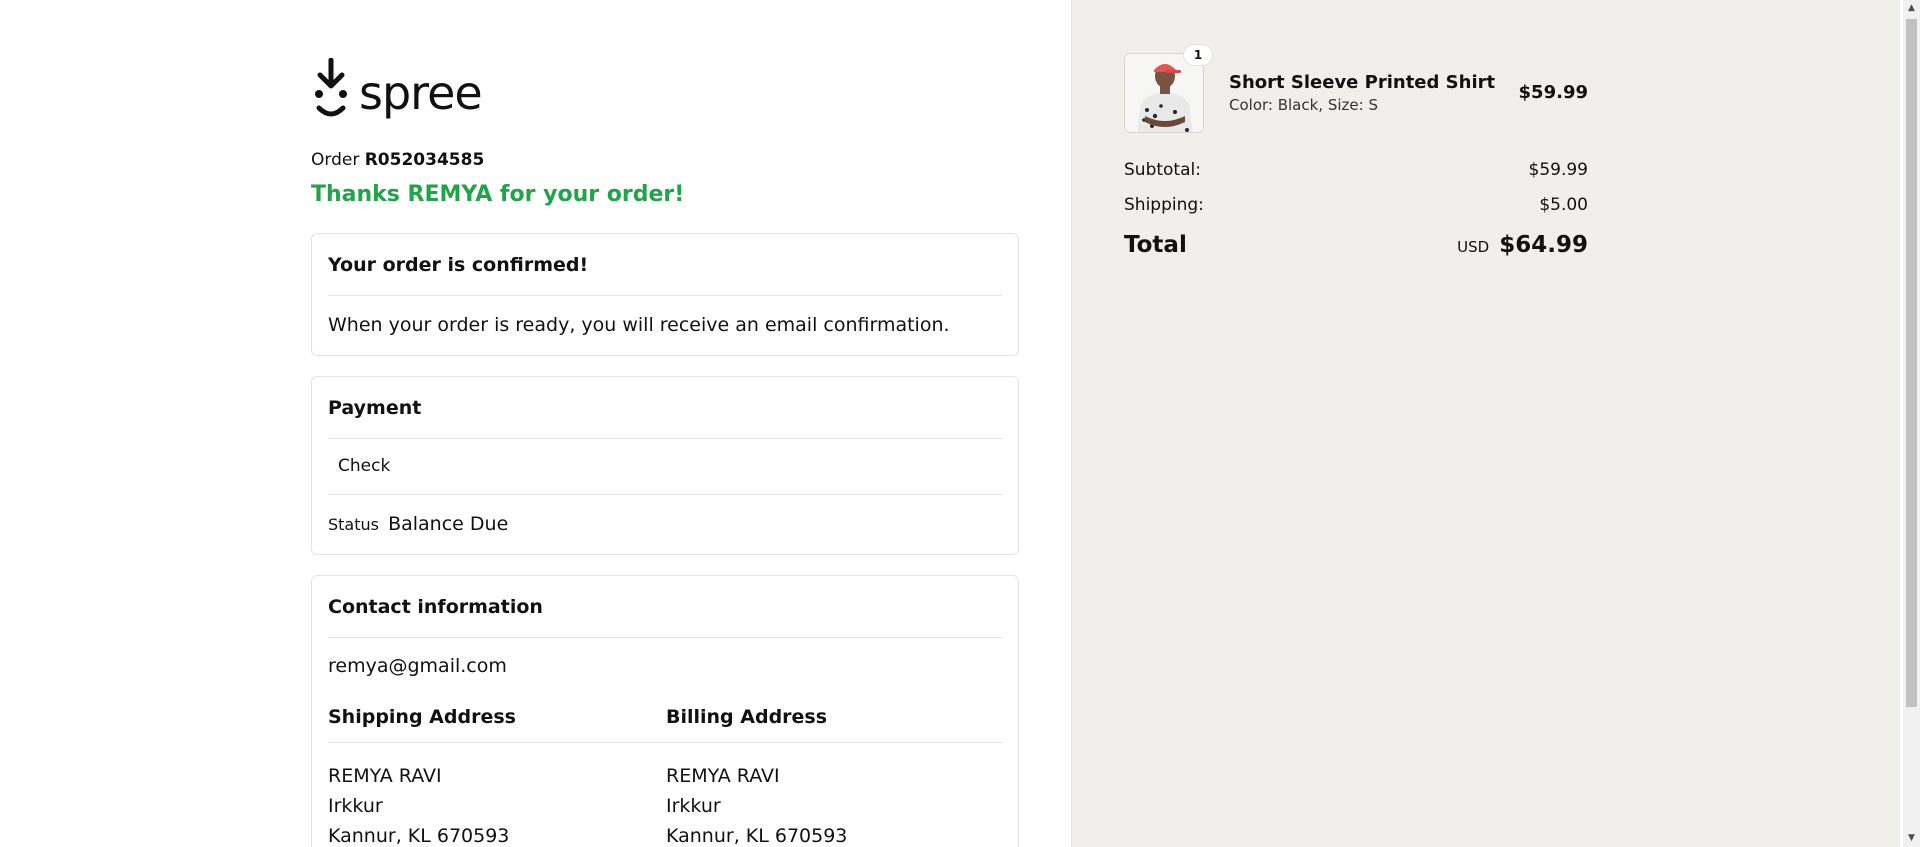  What do you see at coordinates (331, 87) in the screenshot?
I see `spree-logo-icon` at bounding box center [331, 87].